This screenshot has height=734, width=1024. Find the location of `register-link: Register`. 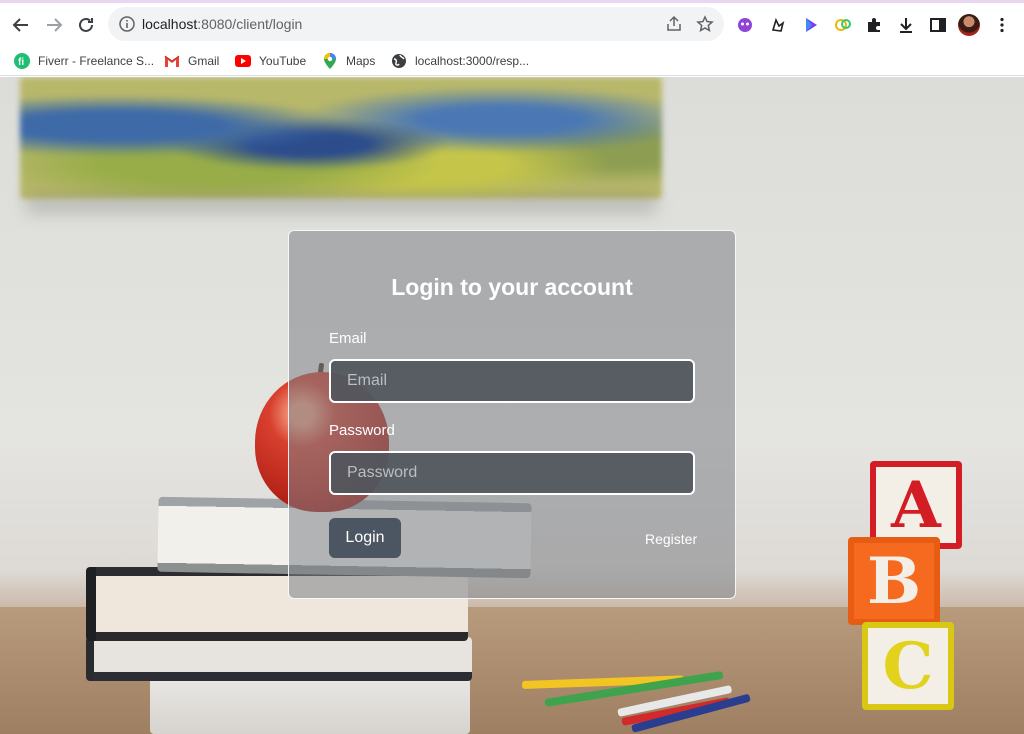

register-link: Register is located at coordinates (671, 539).